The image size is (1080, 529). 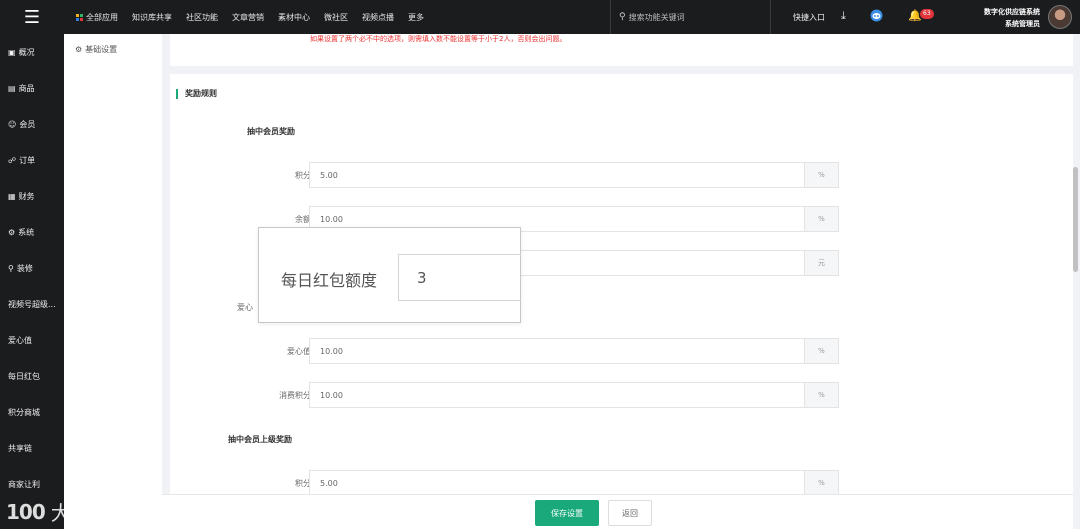 I want to click on overview-icon: ▣, so click(x=12, y=52).